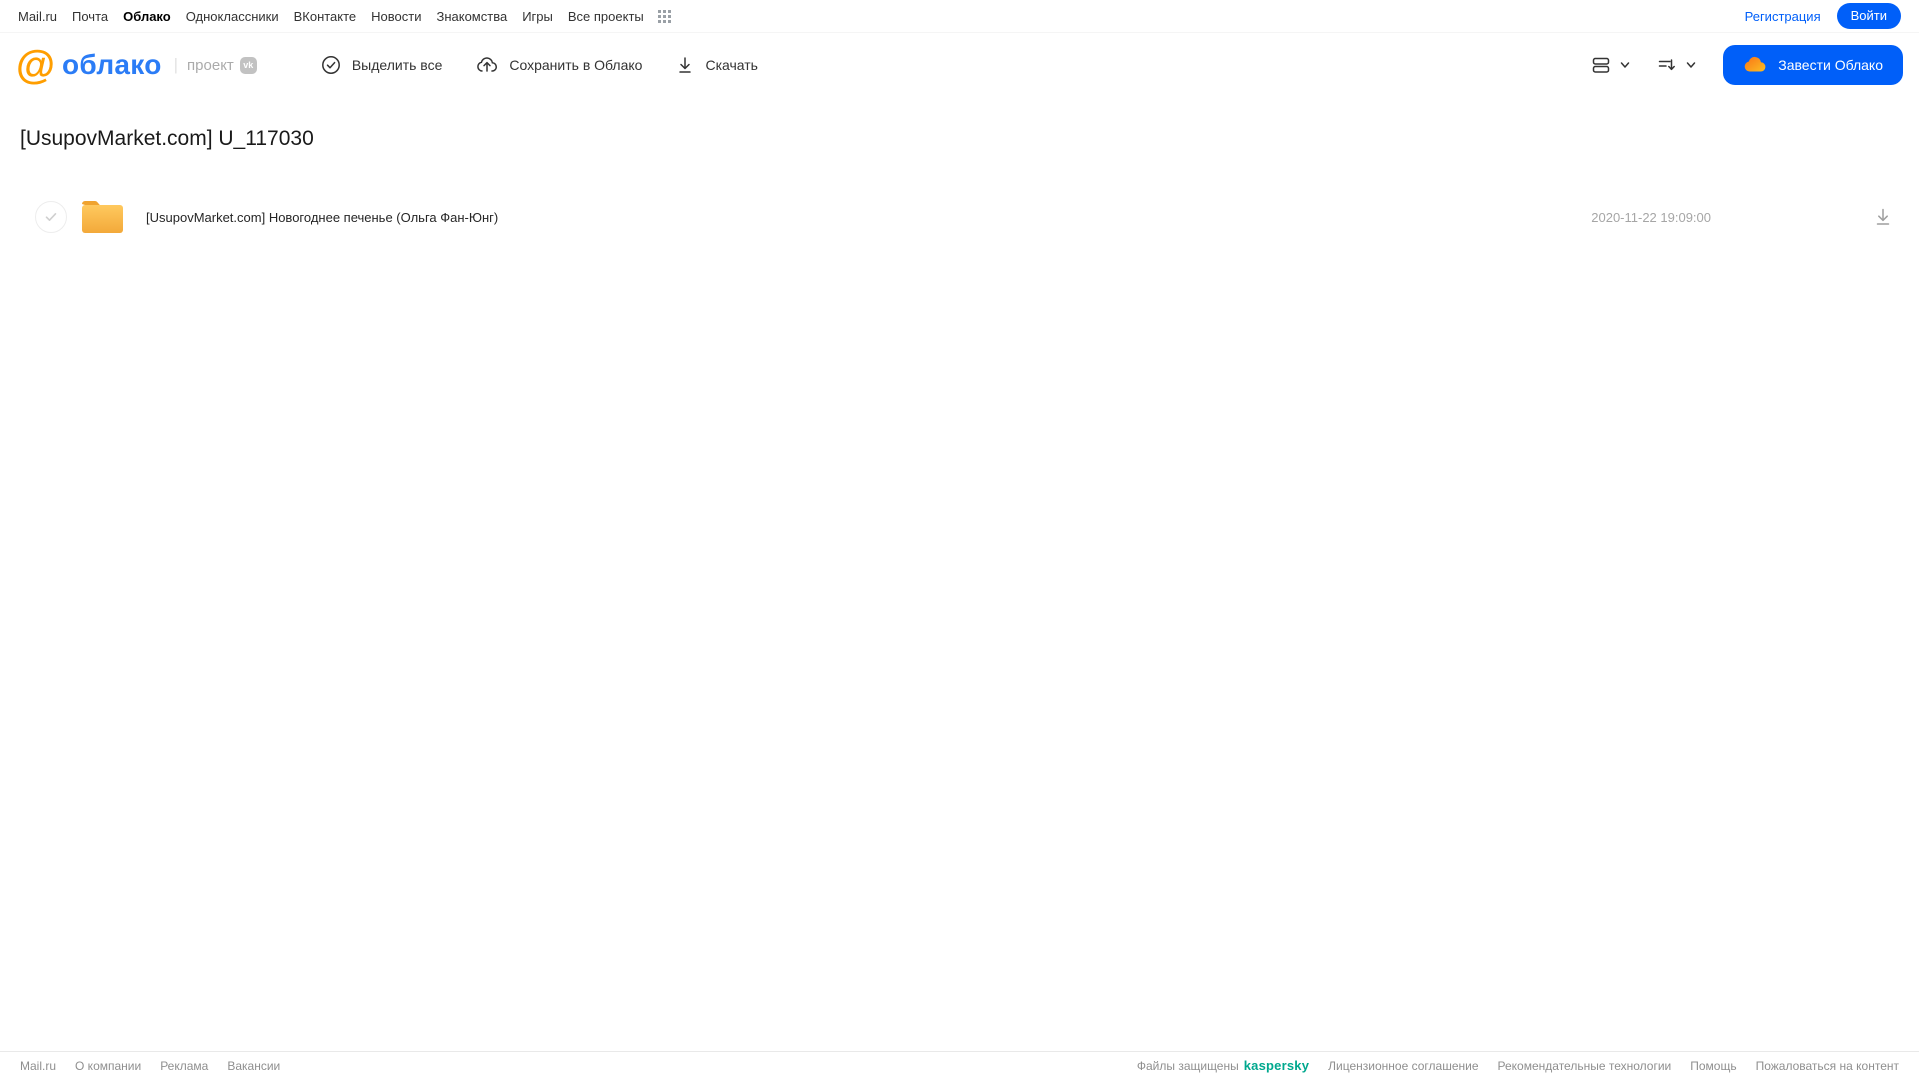  I want to click on kaspersky-protection: Файлы защищены kaspersky, so click(1223, 1065).